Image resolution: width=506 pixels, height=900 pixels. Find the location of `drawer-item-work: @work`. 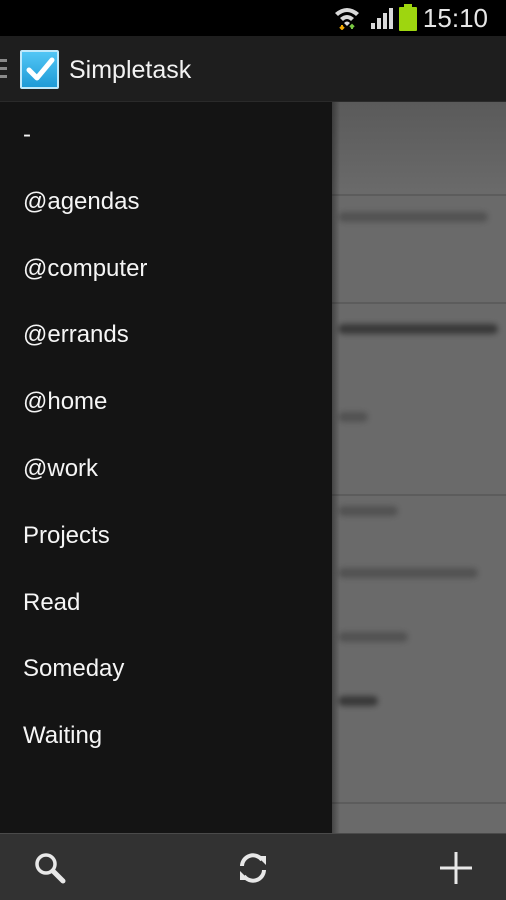

drawer-item-work: @work is located at coordinates (166, 469).